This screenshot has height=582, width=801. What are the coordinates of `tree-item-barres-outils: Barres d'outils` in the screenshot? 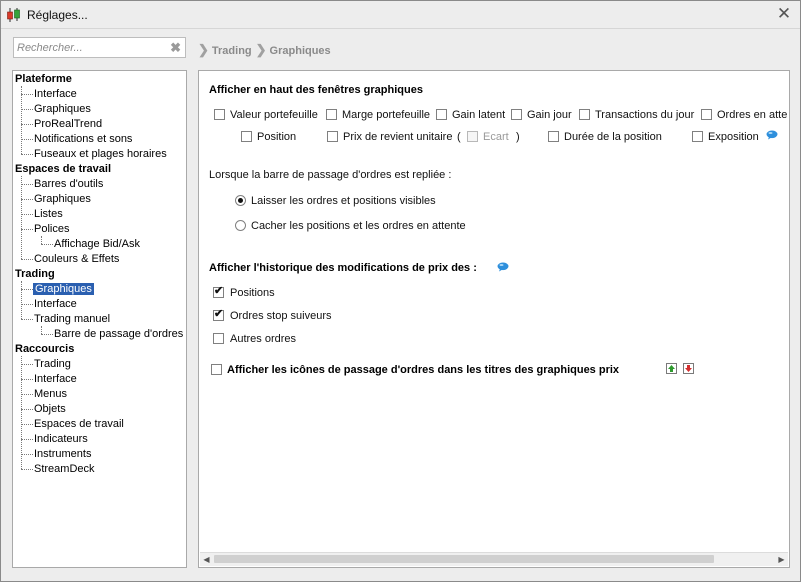 It's located at (68, 184).